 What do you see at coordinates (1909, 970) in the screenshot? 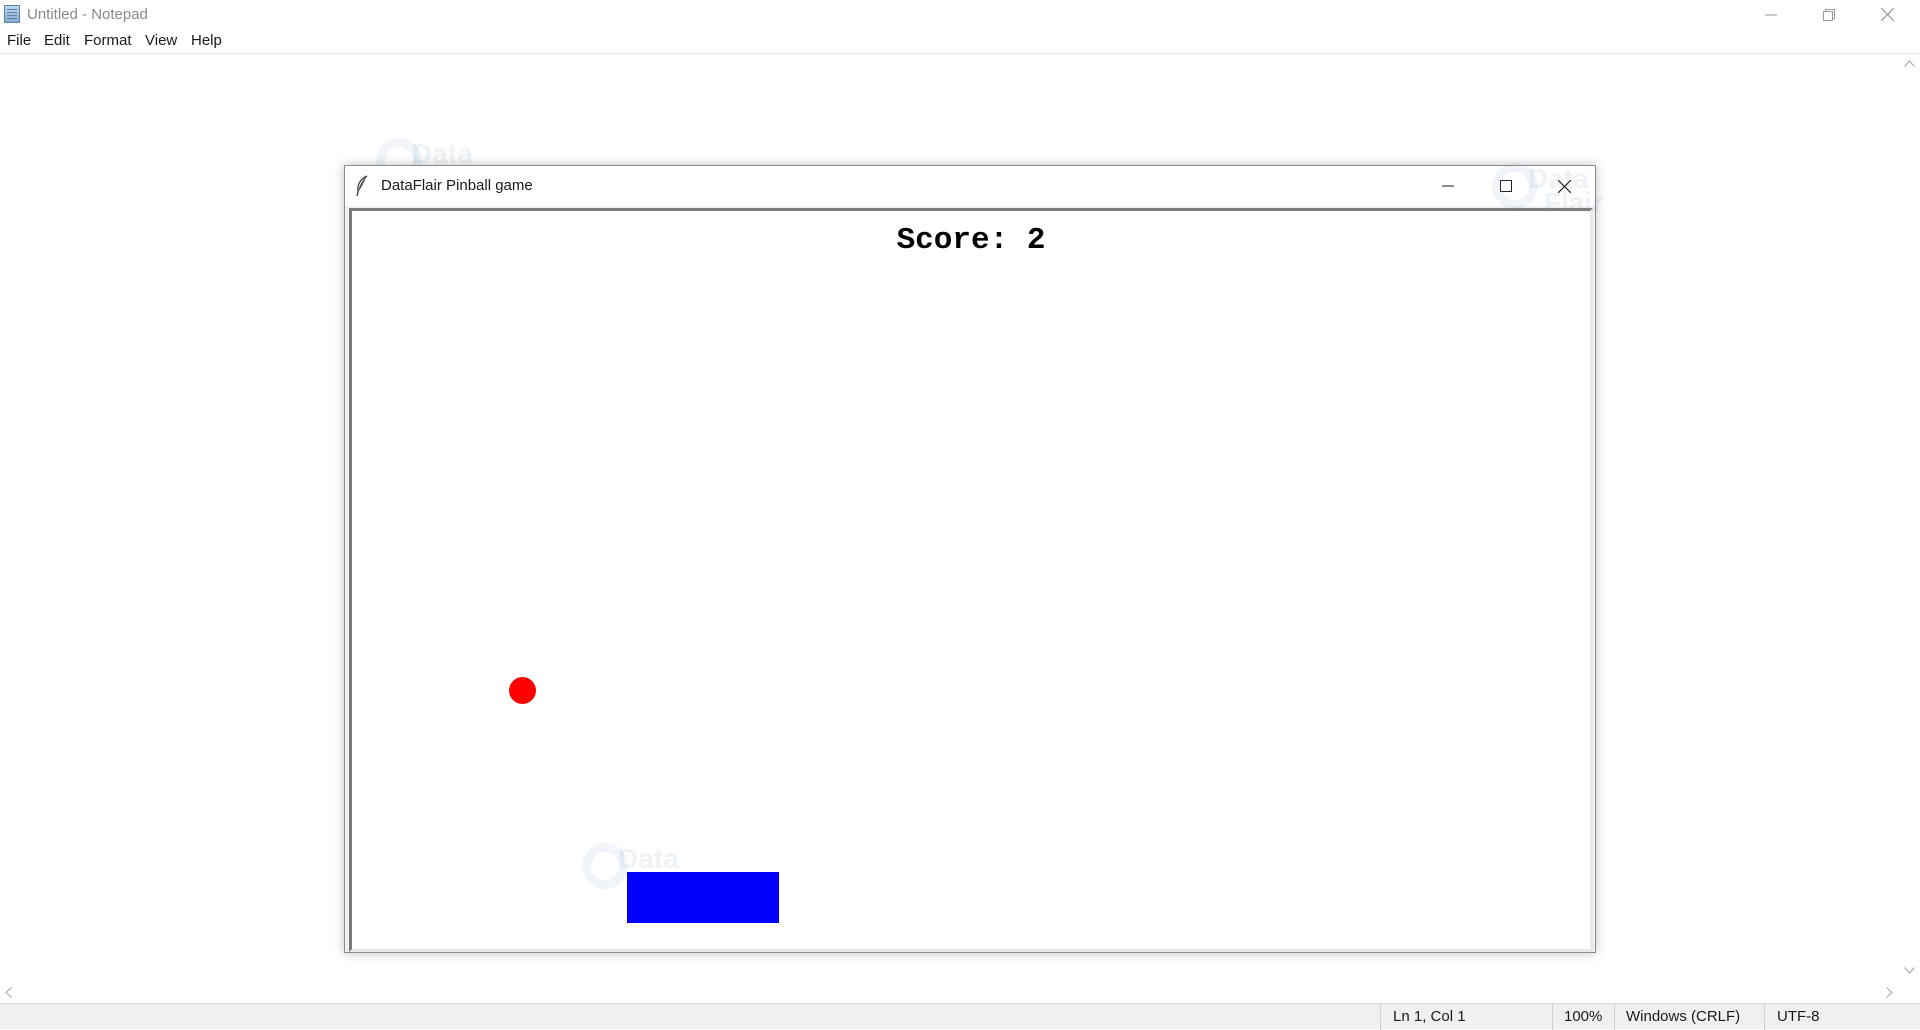
I see `scroll-down-arrow-icon` at bounding box center [1909, 970].